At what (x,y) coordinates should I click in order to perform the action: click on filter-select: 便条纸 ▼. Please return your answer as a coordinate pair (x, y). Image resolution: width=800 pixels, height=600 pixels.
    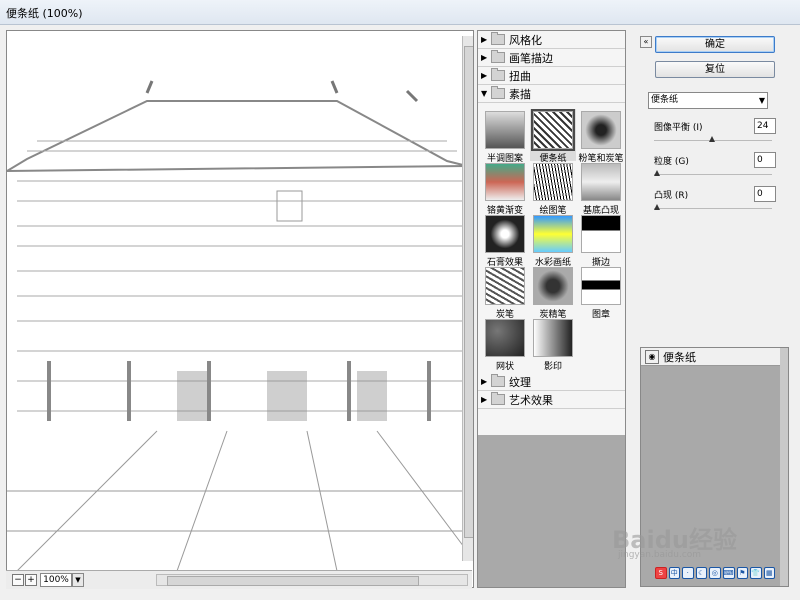
    Looking at the image, I should click on (708, 100).